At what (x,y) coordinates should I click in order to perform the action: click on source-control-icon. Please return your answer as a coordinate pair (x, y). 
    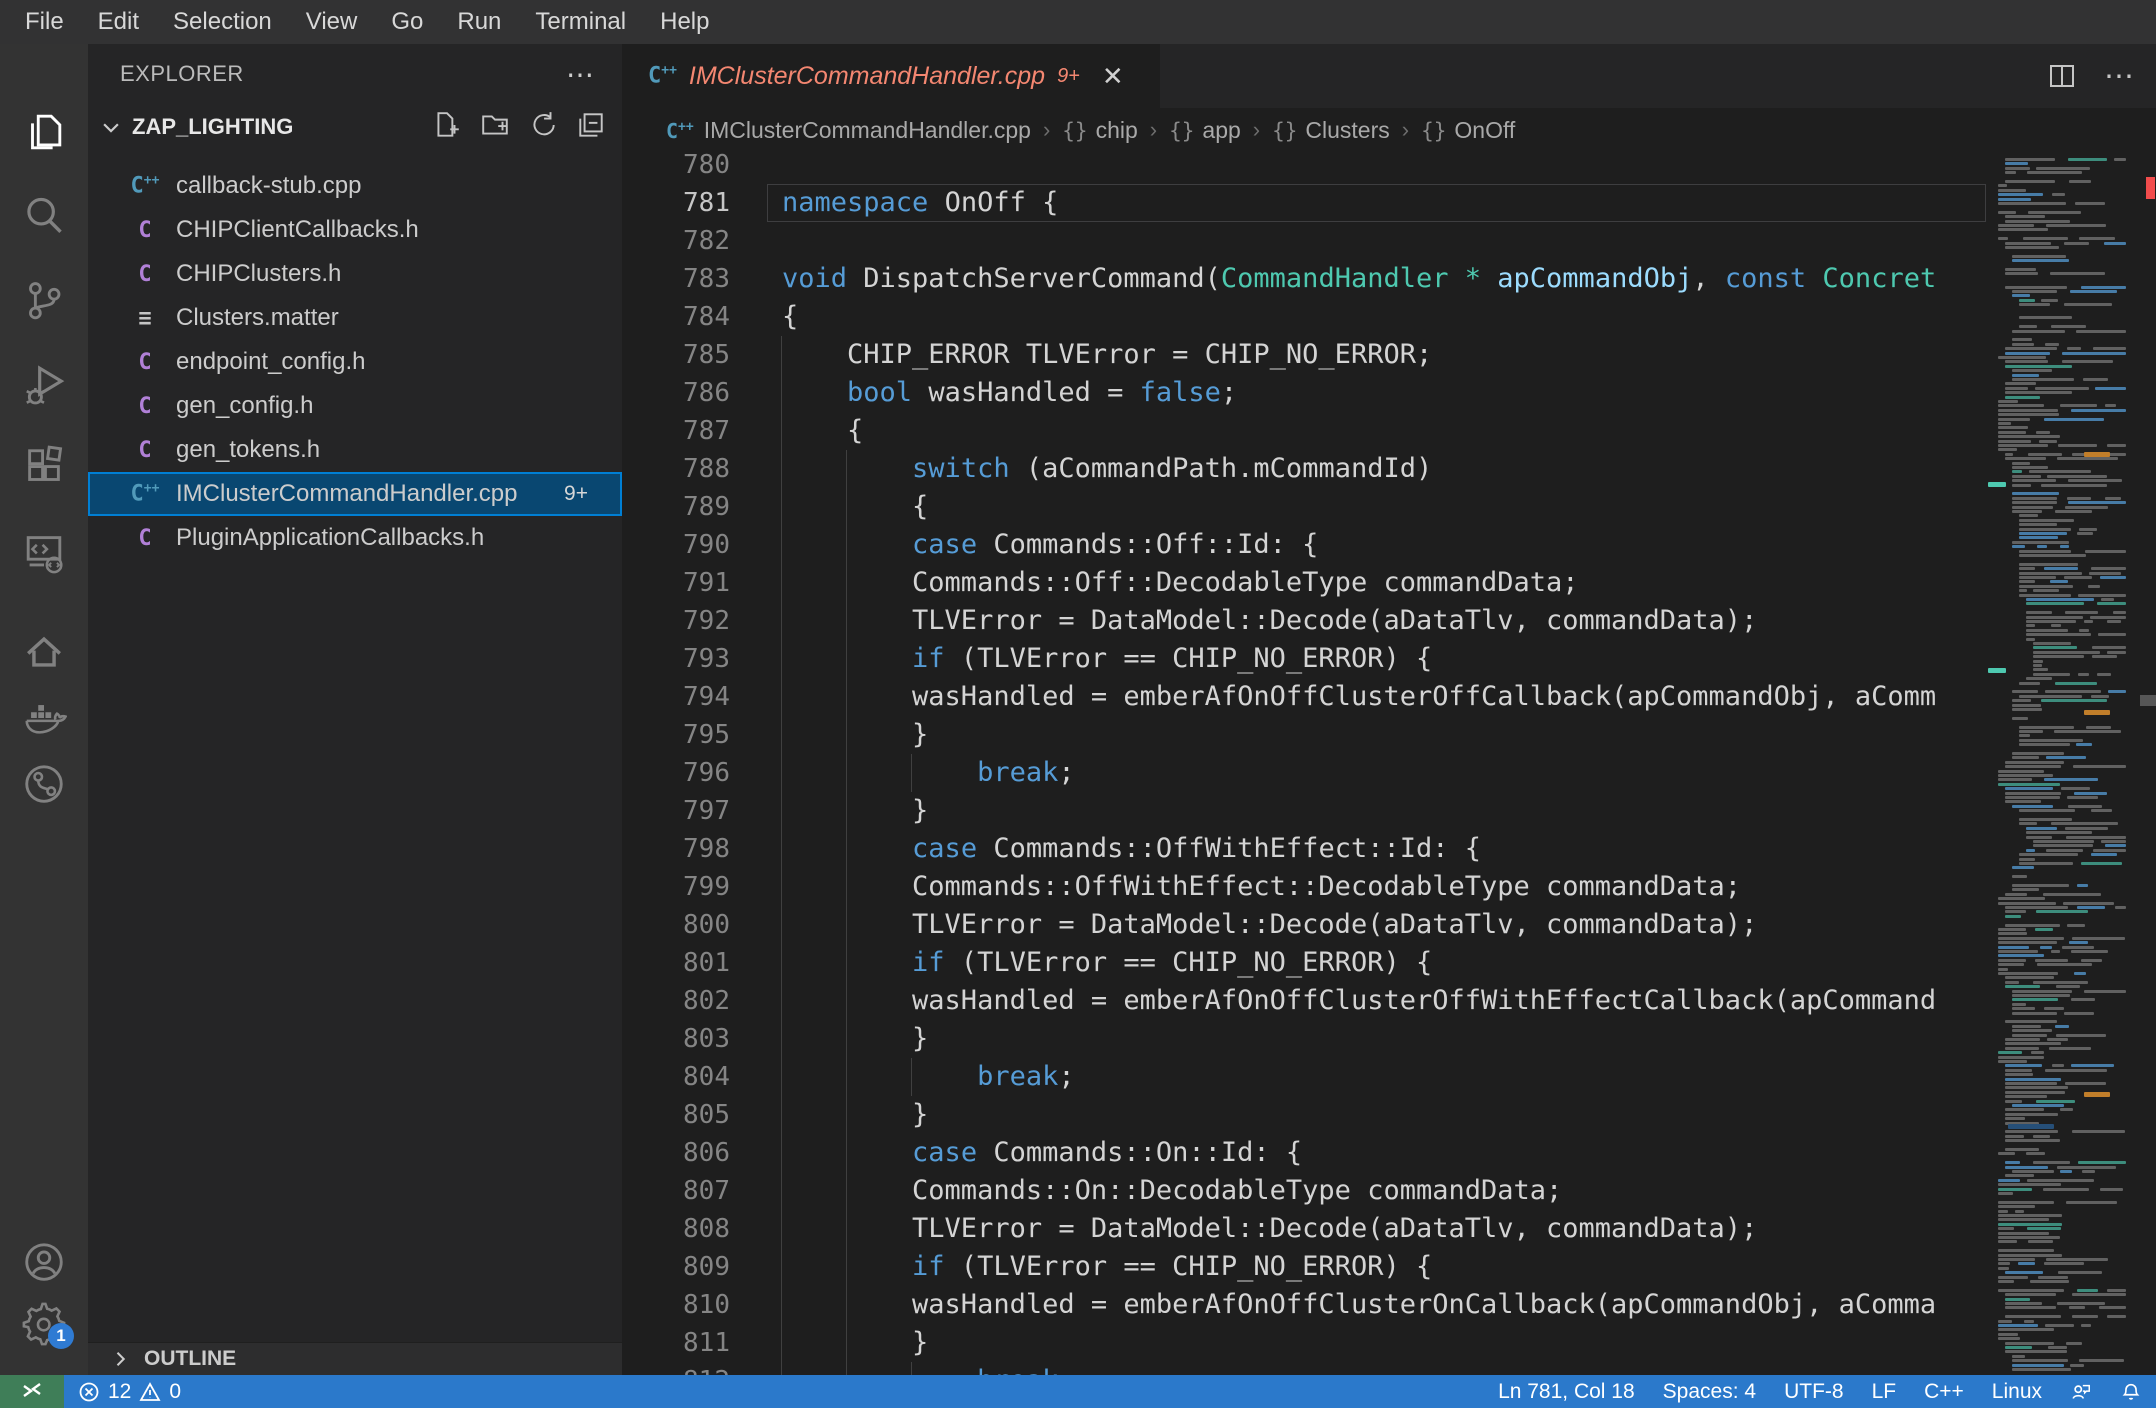
    Looking at the image, I should click on (44, 300).